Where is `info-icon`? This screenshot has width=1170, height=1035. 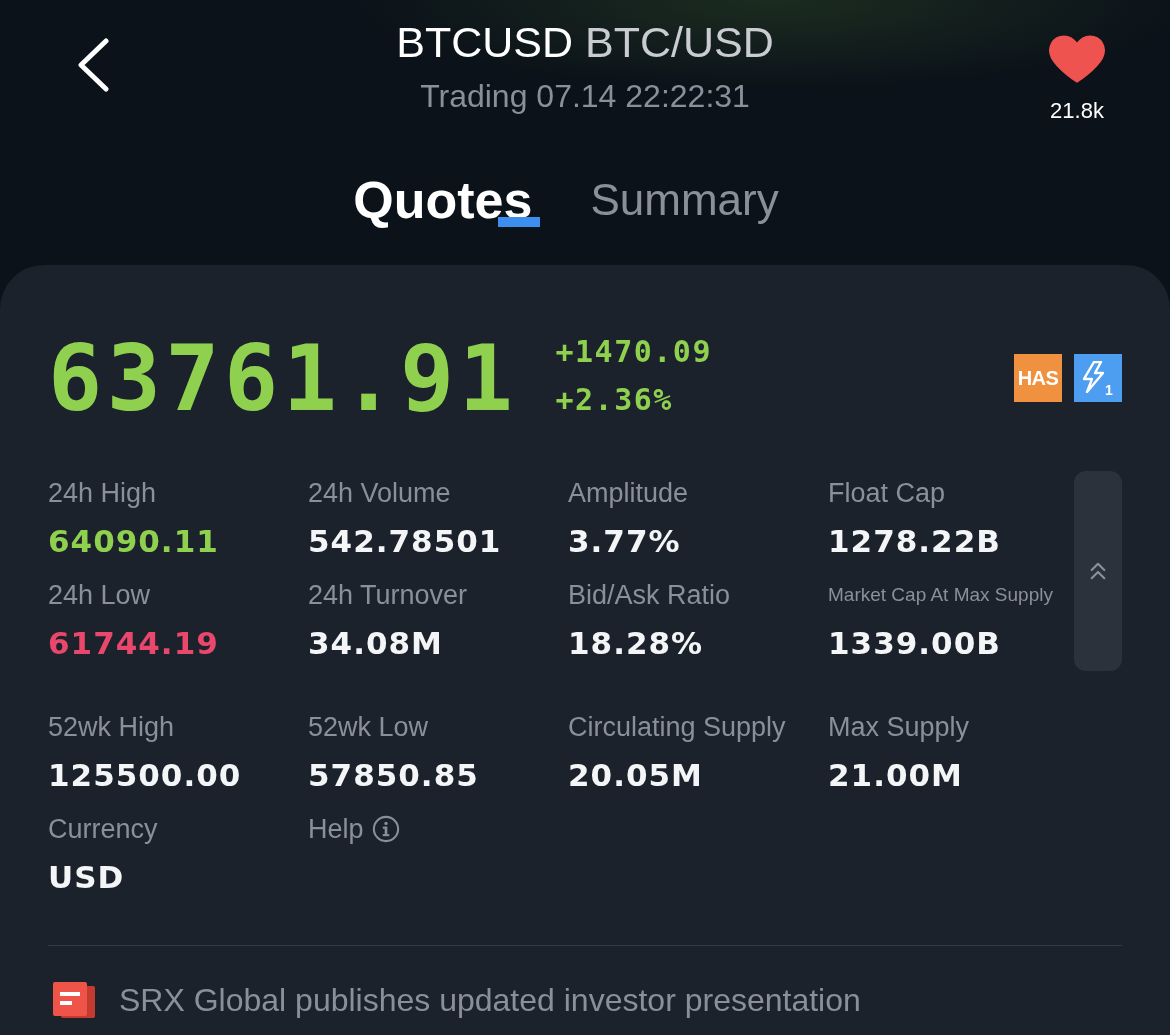
info-icon is located at coordinates (385, 829).